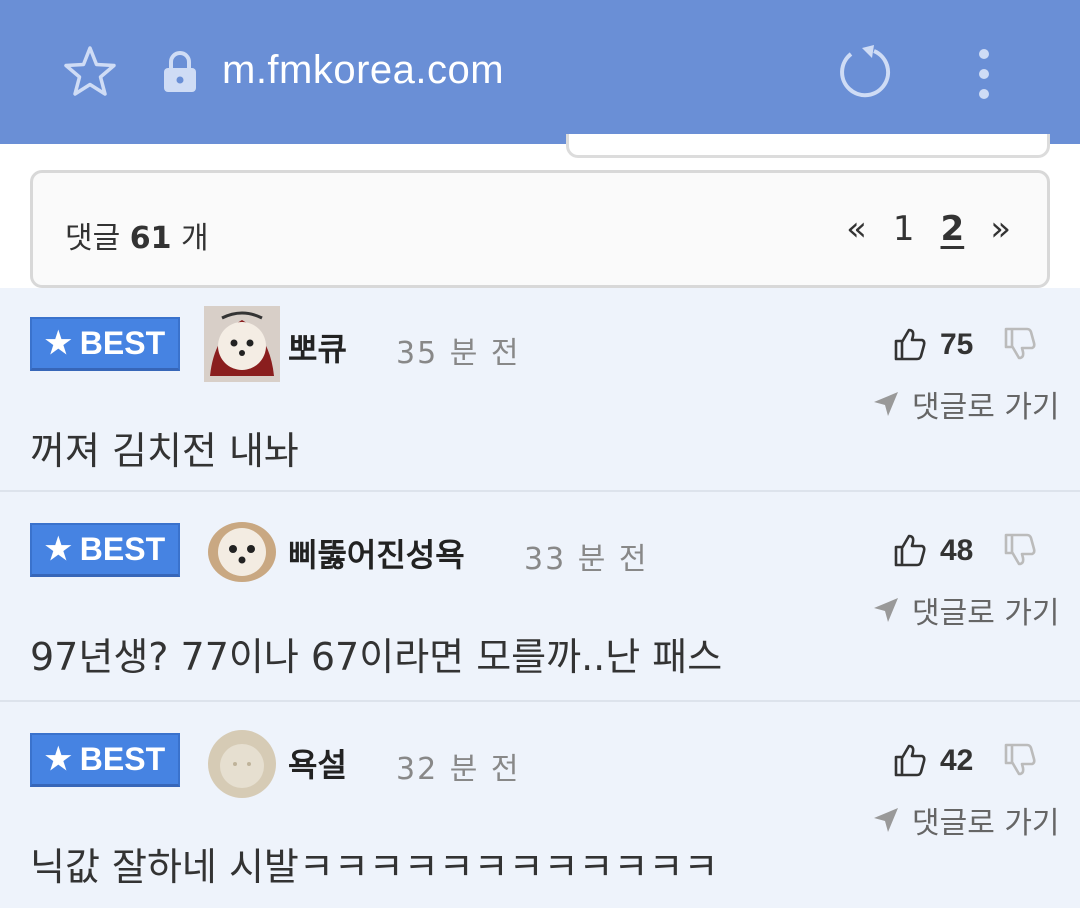 Image resolution: width=1080 pixels, height=908 pixels. What do you see at coordinates (164, 451) in the screenshot?
I see `comment-text: 꺼져 김치전 내놔` at bounding box center [164, 451].